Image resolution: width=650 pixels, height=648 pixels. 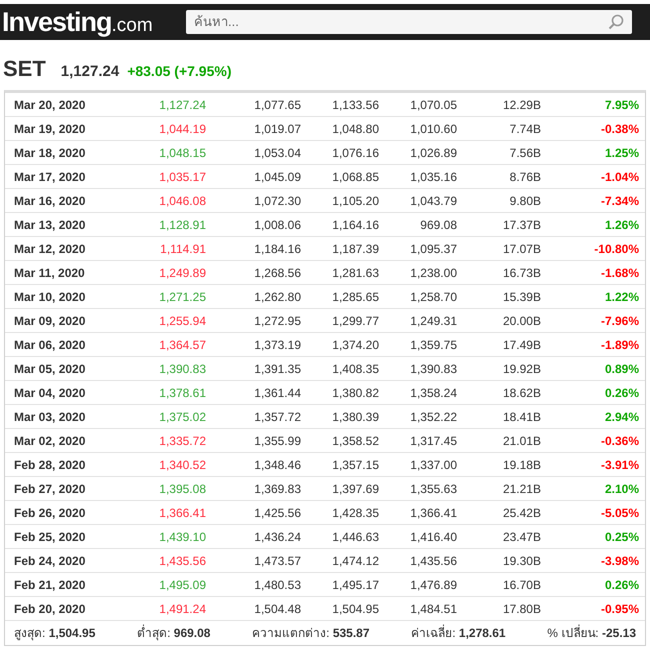 What do you see at coordinates (49, 105) in the screenshot?
I see `date-cell-text: Mar 20, 2020` at bounding box center [49, 105].